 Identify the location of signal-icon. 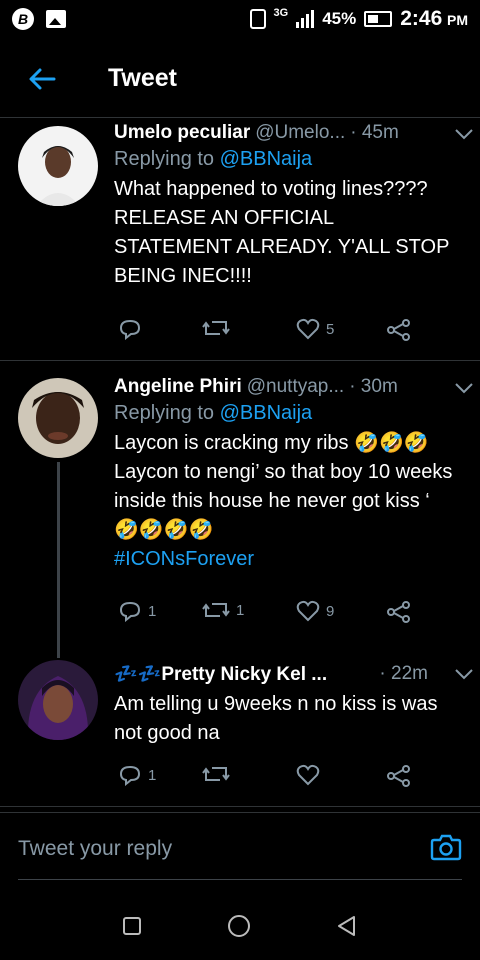
(305, 19).